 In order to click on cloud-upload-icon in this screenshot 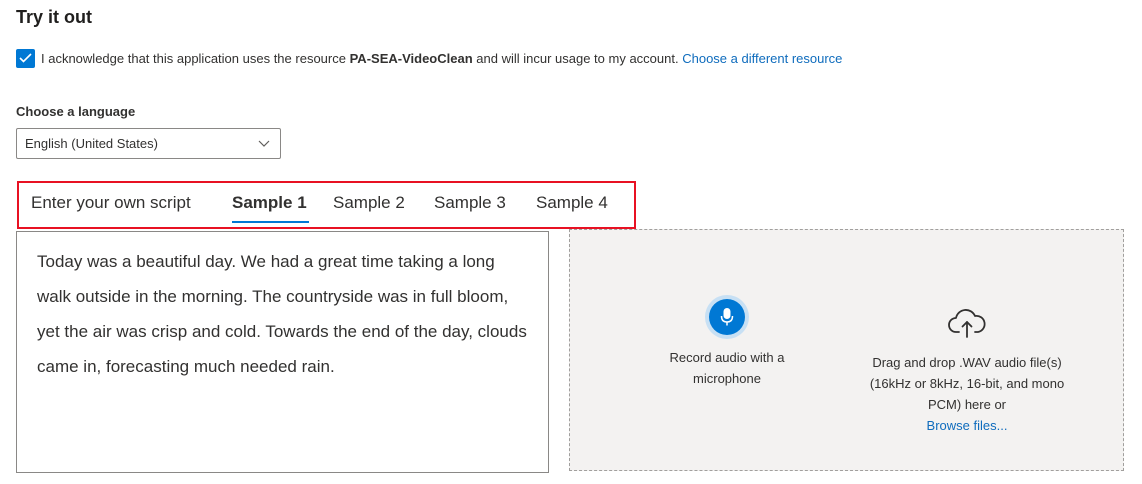, I will do `click(967, 323)`.